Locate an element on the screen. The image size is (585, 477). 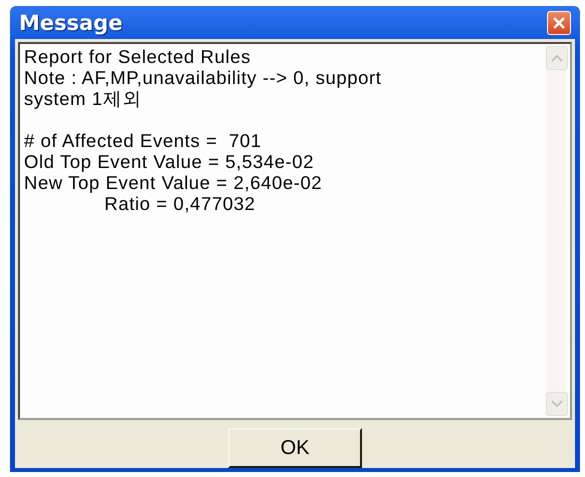
ok-button: OK is located at coordinates (295, 448).